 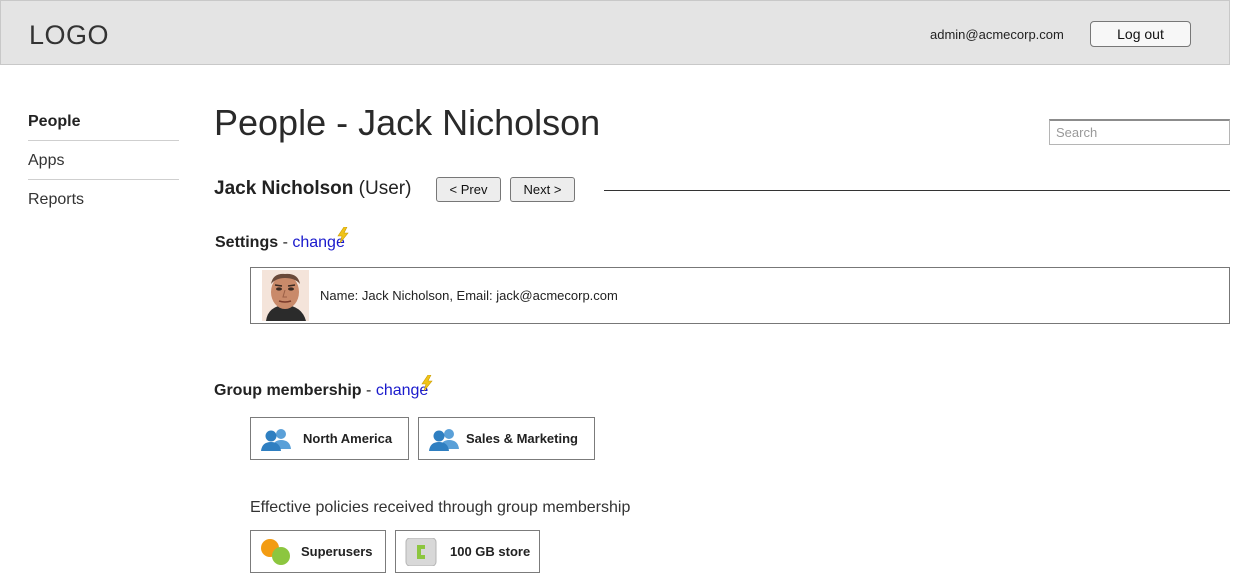 I want to click on sidebar-item-people: People, so click(x=103, y=121).